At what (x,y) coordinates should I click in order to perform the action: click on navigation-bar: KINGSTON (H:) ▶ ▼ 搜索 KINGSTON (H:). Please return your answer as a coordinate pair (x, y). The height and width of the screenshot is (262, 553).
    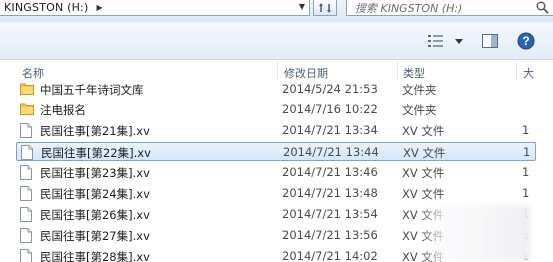
    Looking at the image, I should click on (276, 11).